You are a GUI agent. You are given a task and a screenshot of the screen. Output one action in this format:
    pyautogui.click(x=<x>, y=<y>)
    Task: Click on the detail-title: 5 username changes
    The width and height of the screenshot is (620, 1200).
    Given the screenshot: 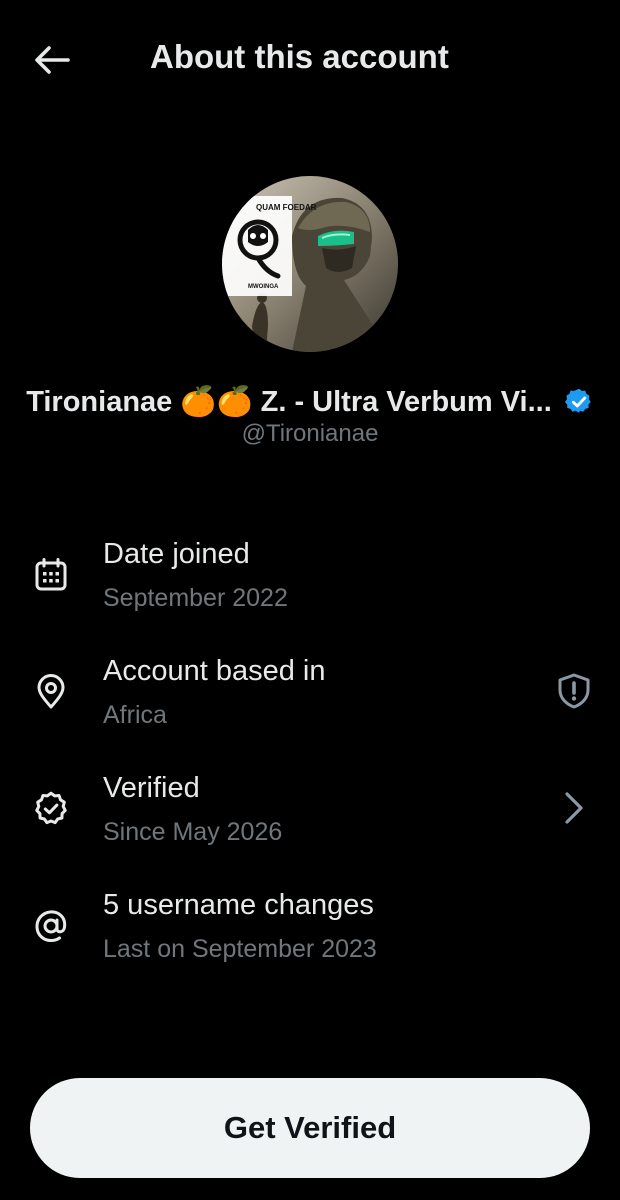 What is the action you would take?
    pyautogui.click(x=238, y=905)
    